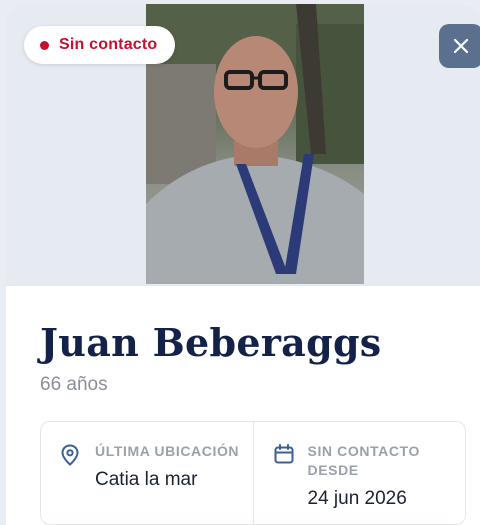 This screenshot has width=480, height=525. I want to click on last-location-detail: ÚLTIMA UBICACIÓN Catia la mar, so click(147, 473).